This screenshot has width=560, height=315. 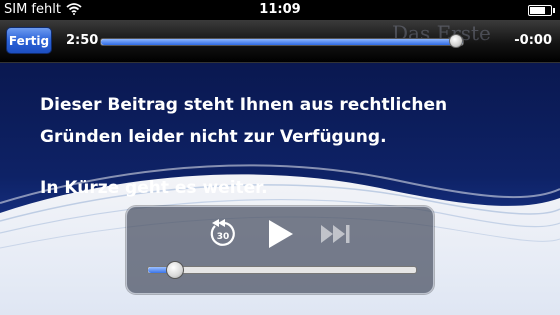 I want to click on status-bar: SIM fehlt 11:09, so click(x=280, y=10).